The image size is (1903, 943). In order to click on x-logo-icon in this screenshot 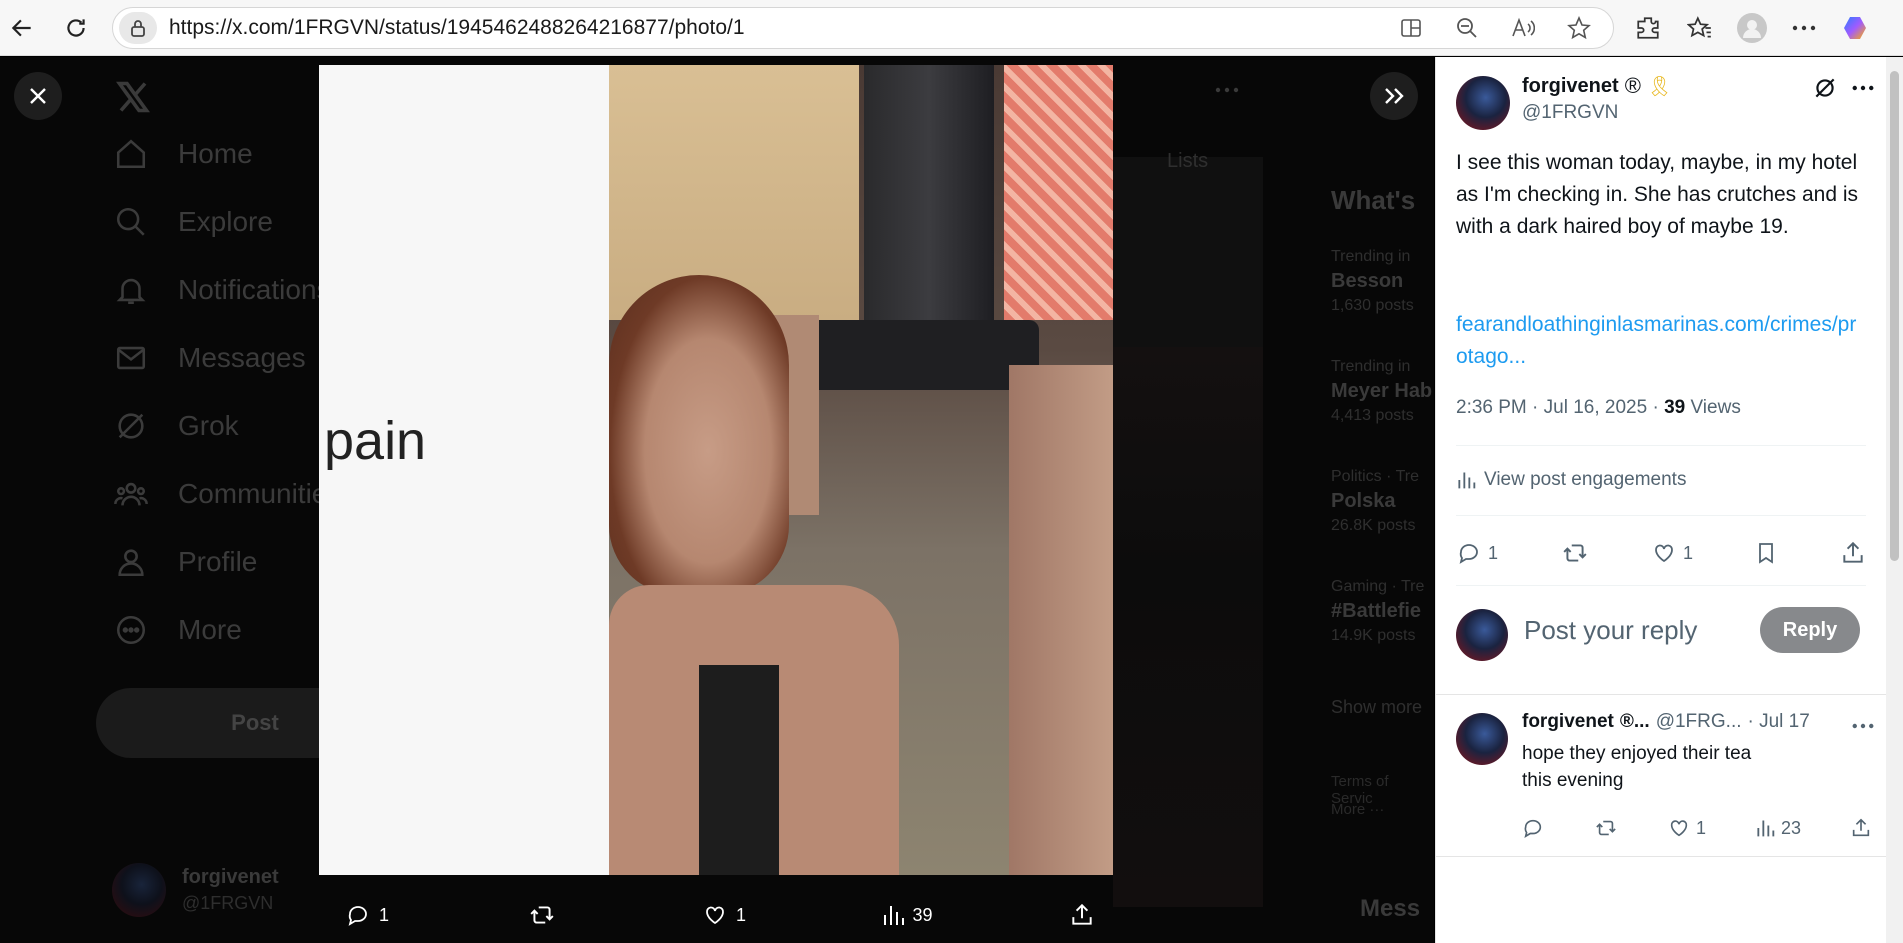, I will do `click(133, 97)`.